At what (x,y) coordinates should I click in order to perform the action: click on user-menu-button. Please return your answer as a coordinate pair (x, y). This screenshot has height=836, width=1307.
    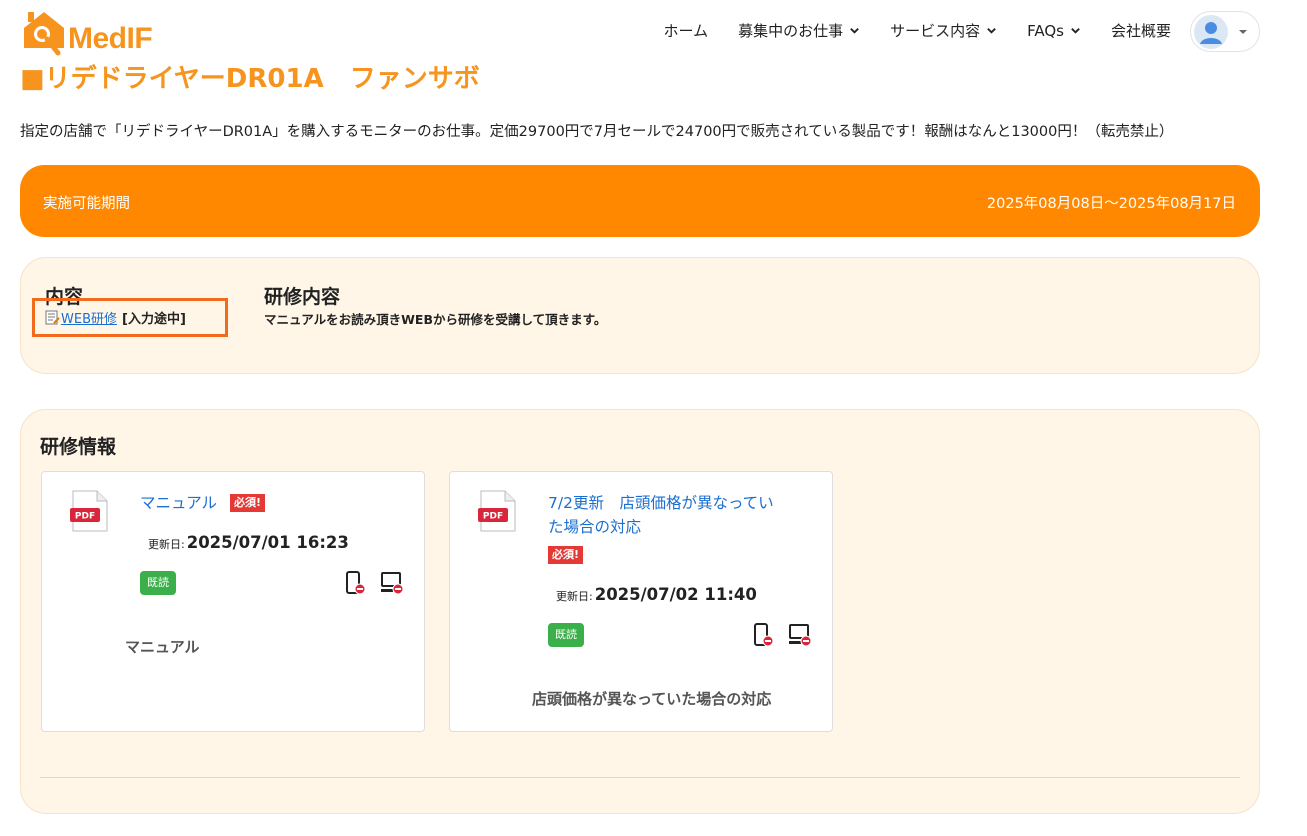
    Looking at the image, I should click on (1225, 31).